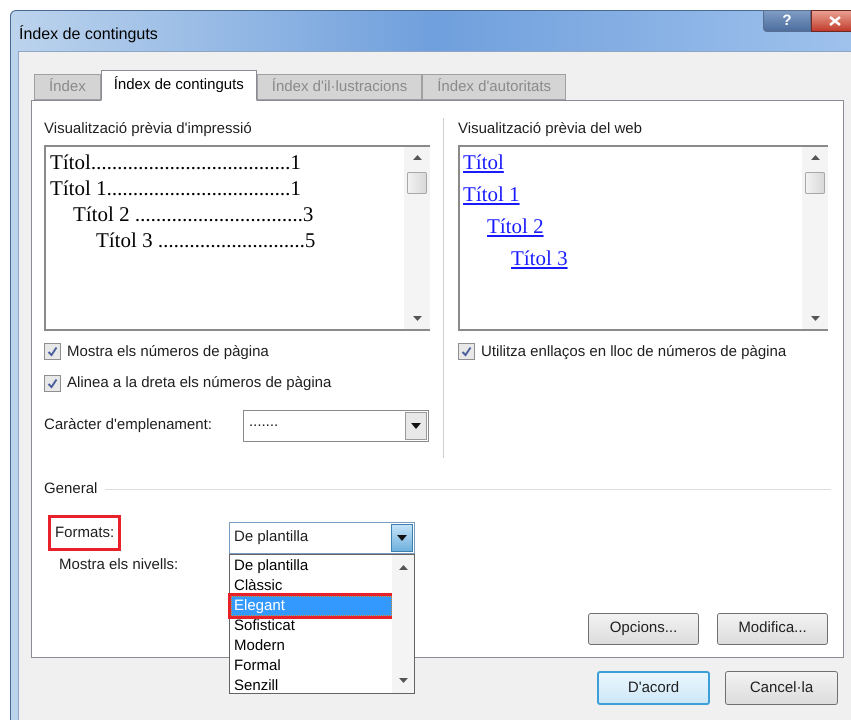 Image resolution: width=851 pixels, height=720 pixels. What do you see at coordinates (781, 688) in the screenshot?
I see `dialog-button: Cancel·la` at bounding box center [781, 688].